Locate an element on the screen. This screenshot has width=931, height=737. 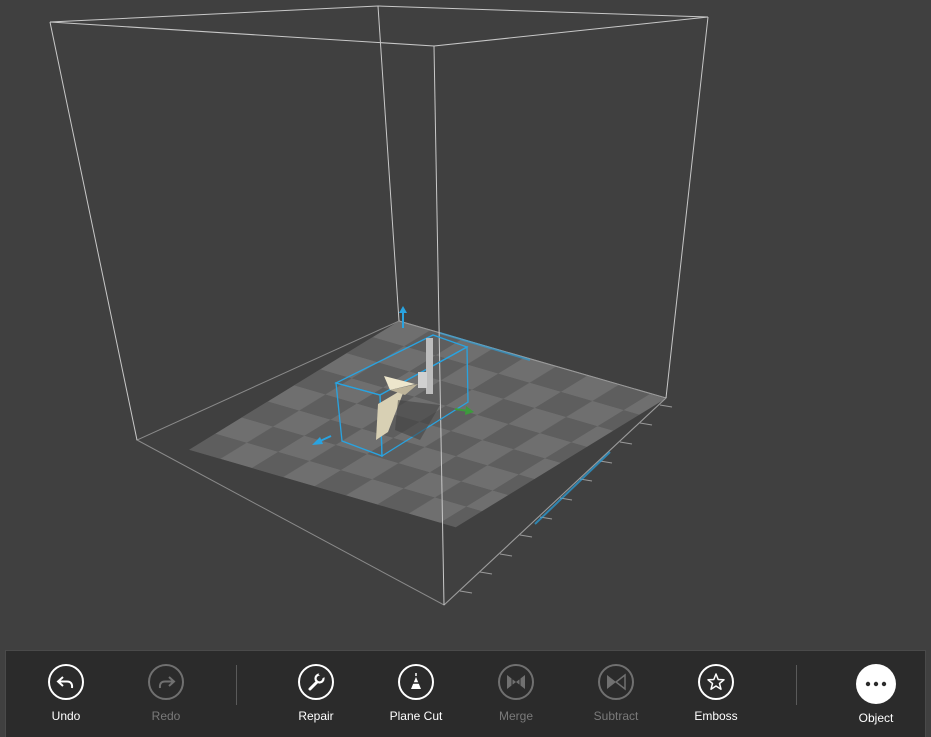
emboss-button: Emboss is located at coordinates (716, 698).